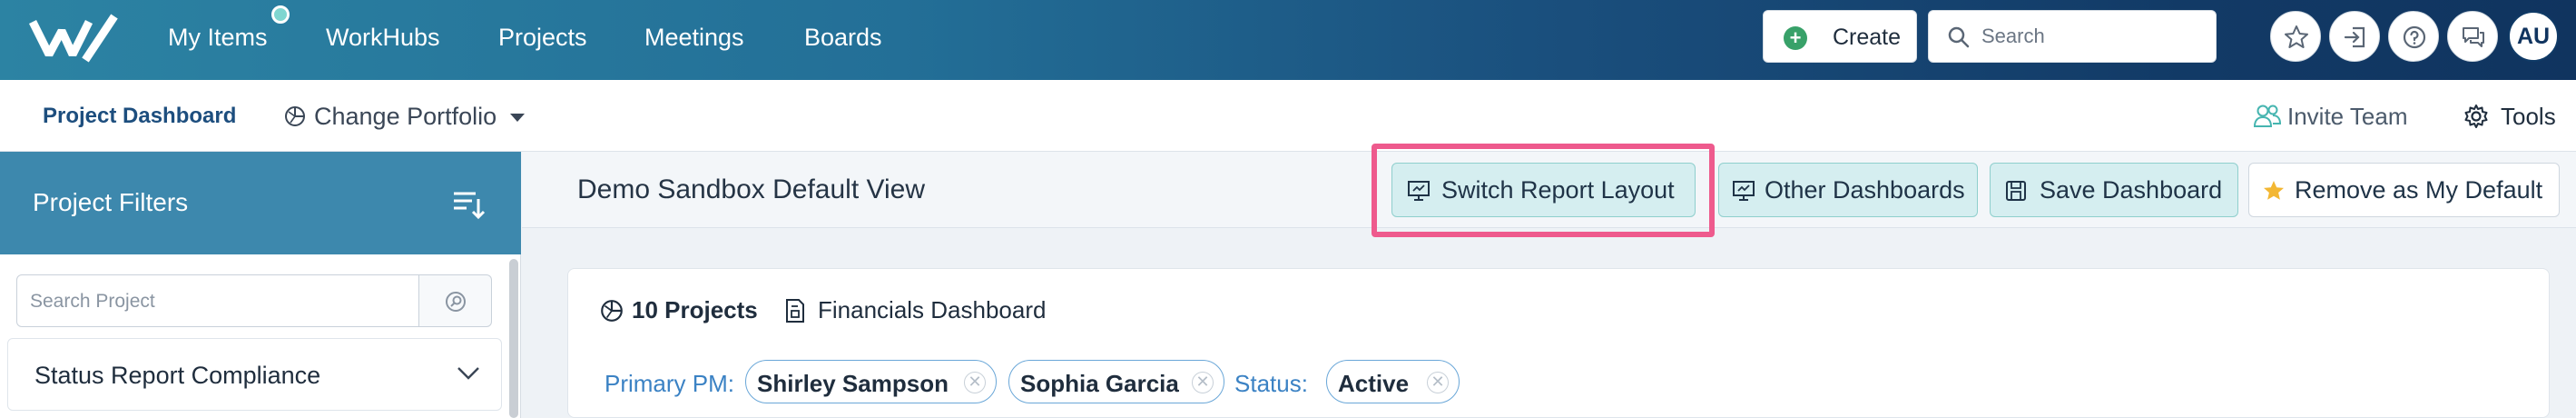 Image resolution: width=2576 pixels, height=418 pixels. What do you see at coordinates (513, 338) in the screenshot?
I see `sidebar-scrollbar` at bounding box center [513, 338].